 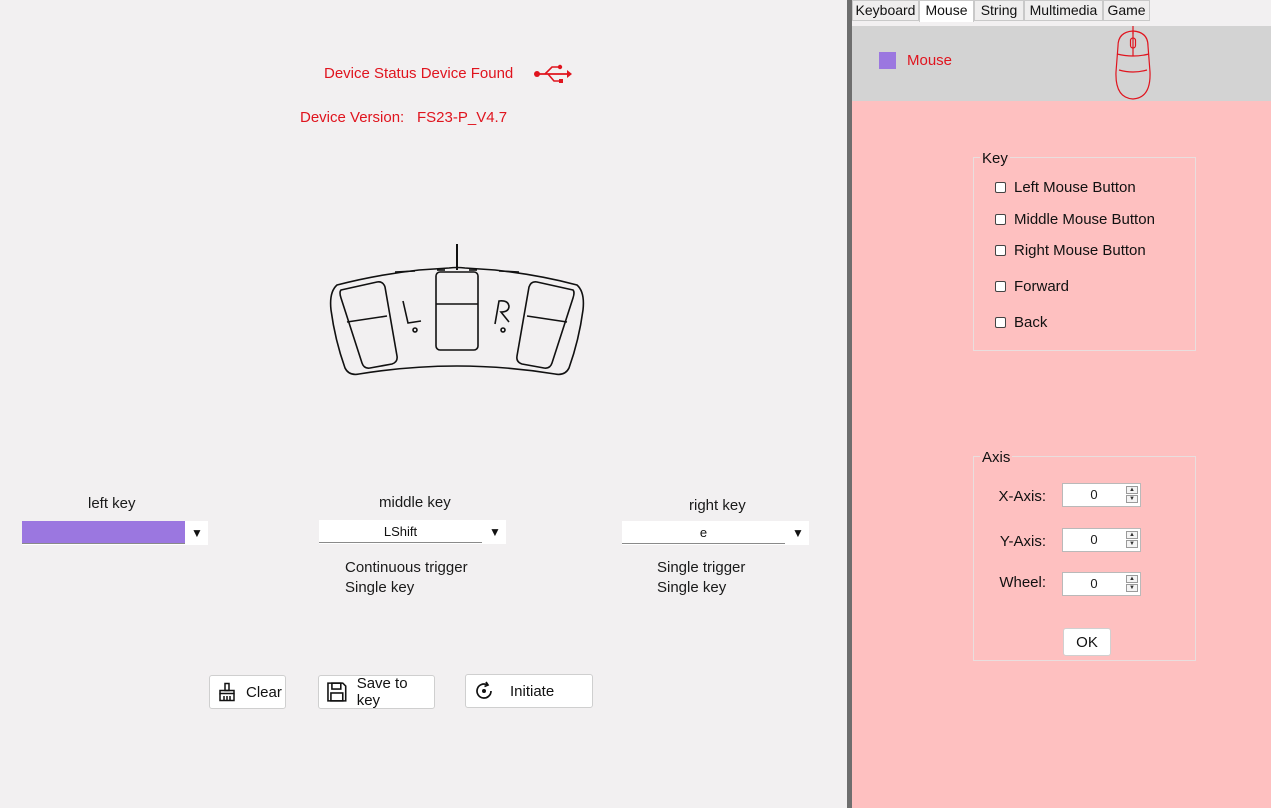 What do you see at coordinates (1087, 642) in the screenshot?
I see `ok-button: OK` at bounding box center [1087, 642].